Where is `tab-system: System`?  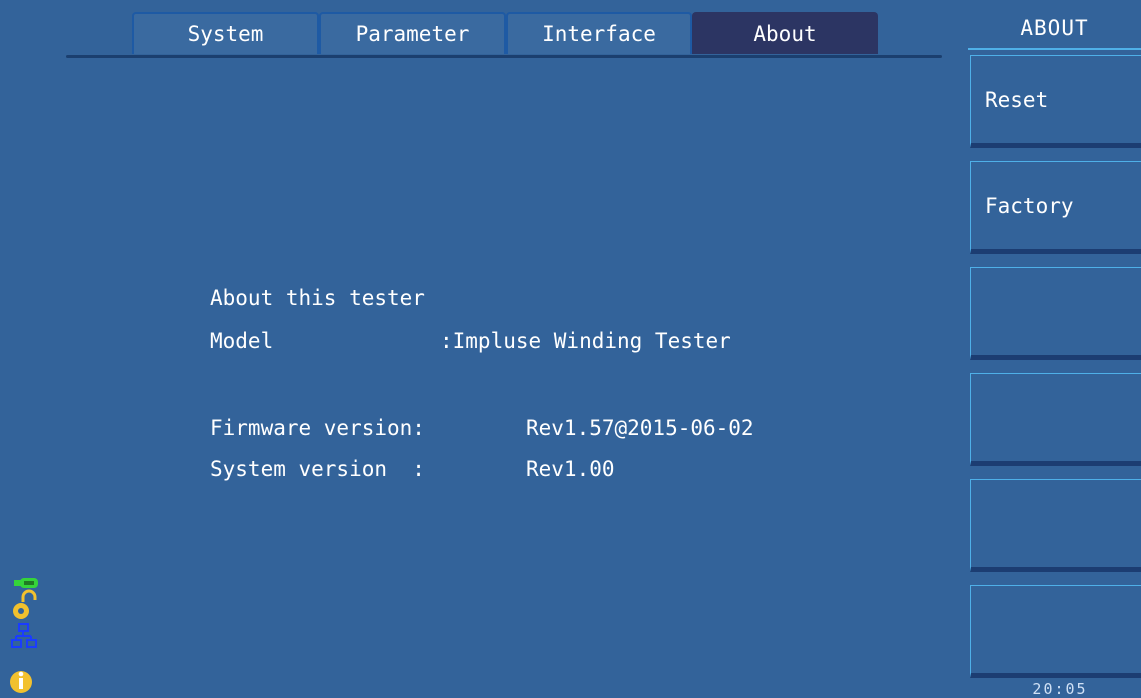
tab-system: System is located at coordinates (225, 33).